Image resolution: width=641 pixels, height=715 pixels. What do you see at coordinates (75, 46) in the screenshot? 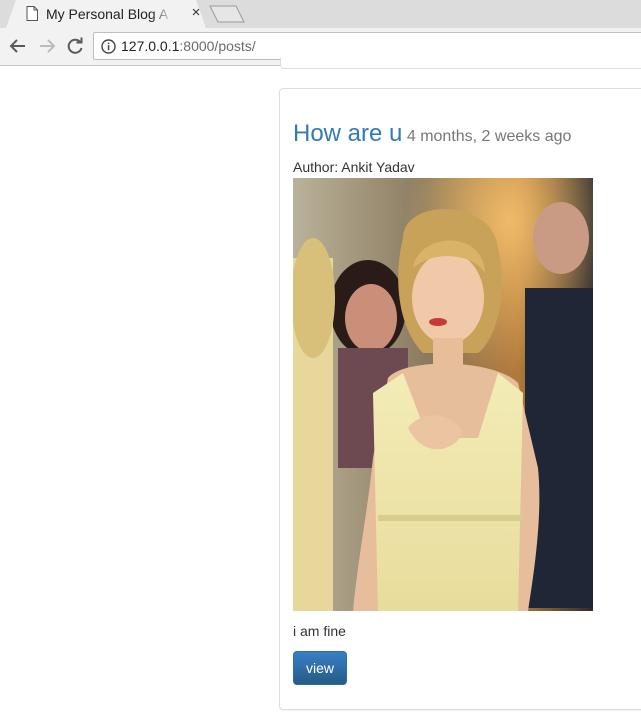
I see `reload-icon` at bounding box center [75, 46].